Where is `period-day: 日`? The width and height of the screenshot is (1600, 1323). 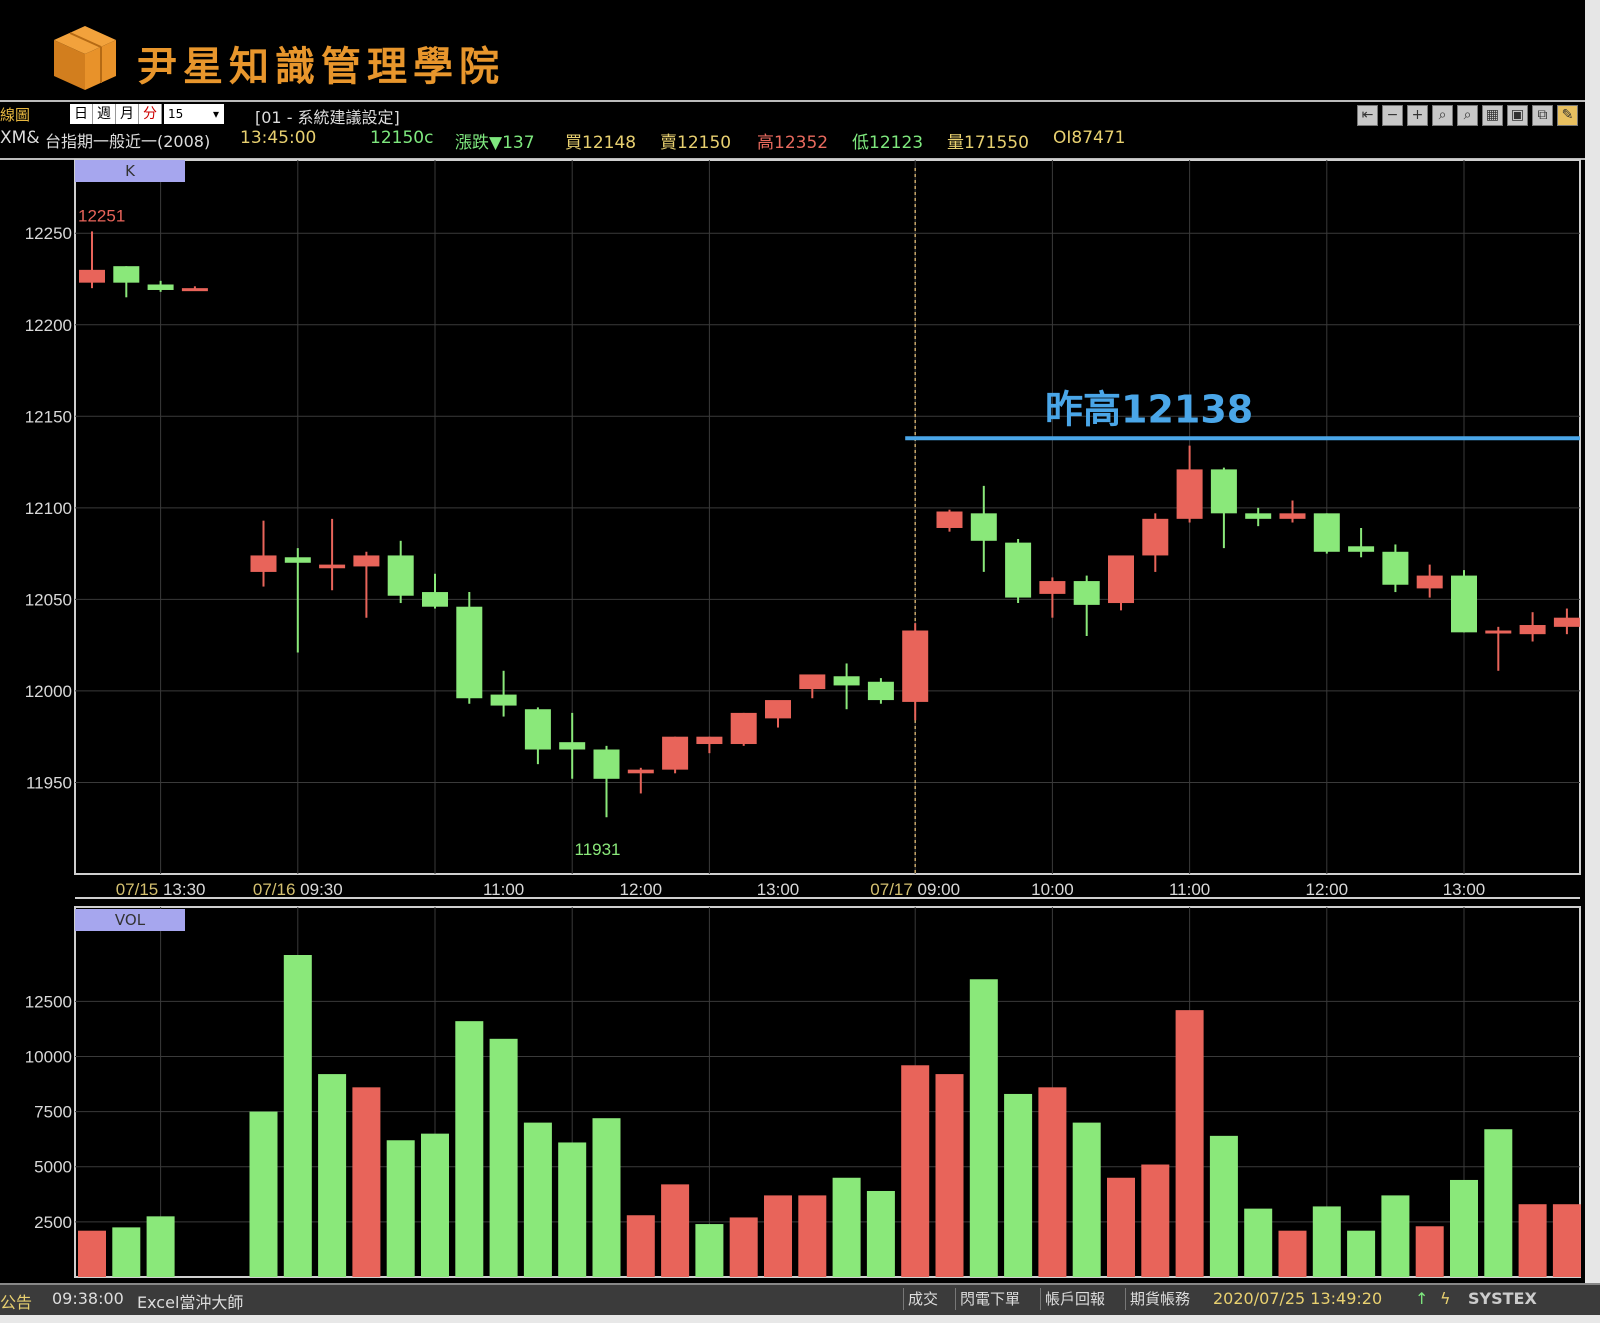
period-day: 日 is located at coordinates (81, 114).